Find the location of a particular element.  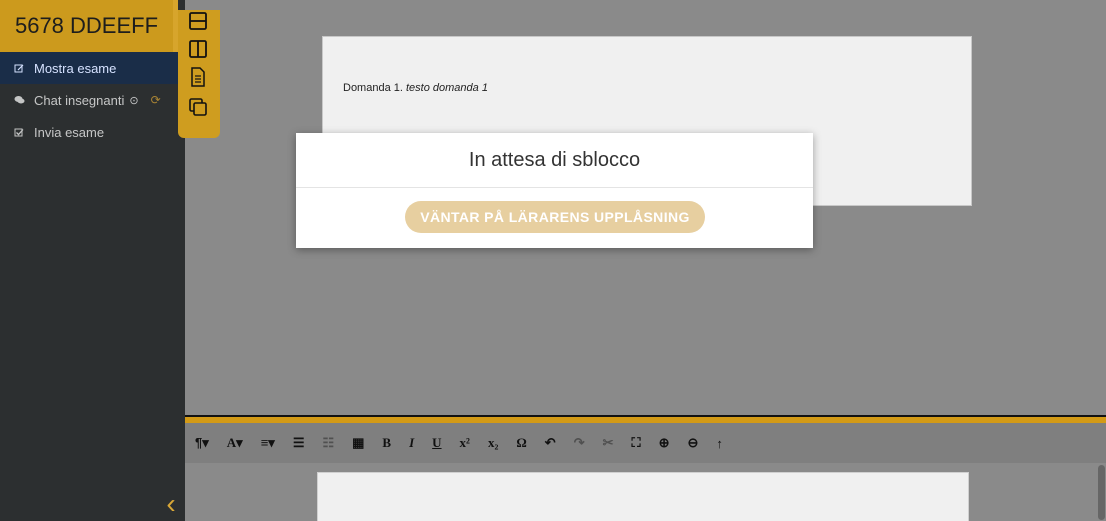

question-label: Domanda 1. is located at coordinates (373, 88).